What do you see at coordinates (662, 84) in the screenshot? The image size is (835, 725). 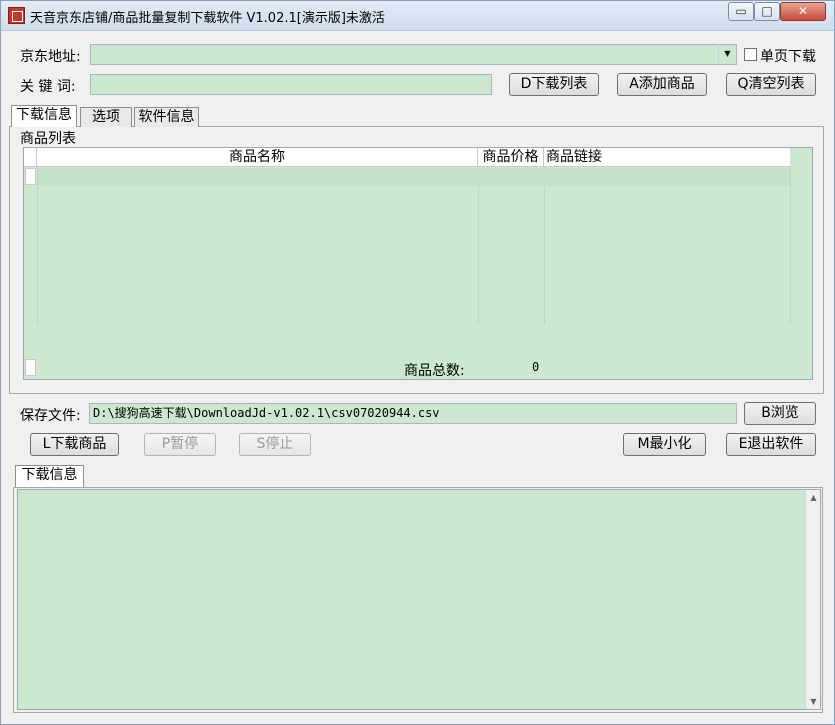 I see `add-product-button: A添加商品` at bounding box center [662, 84].